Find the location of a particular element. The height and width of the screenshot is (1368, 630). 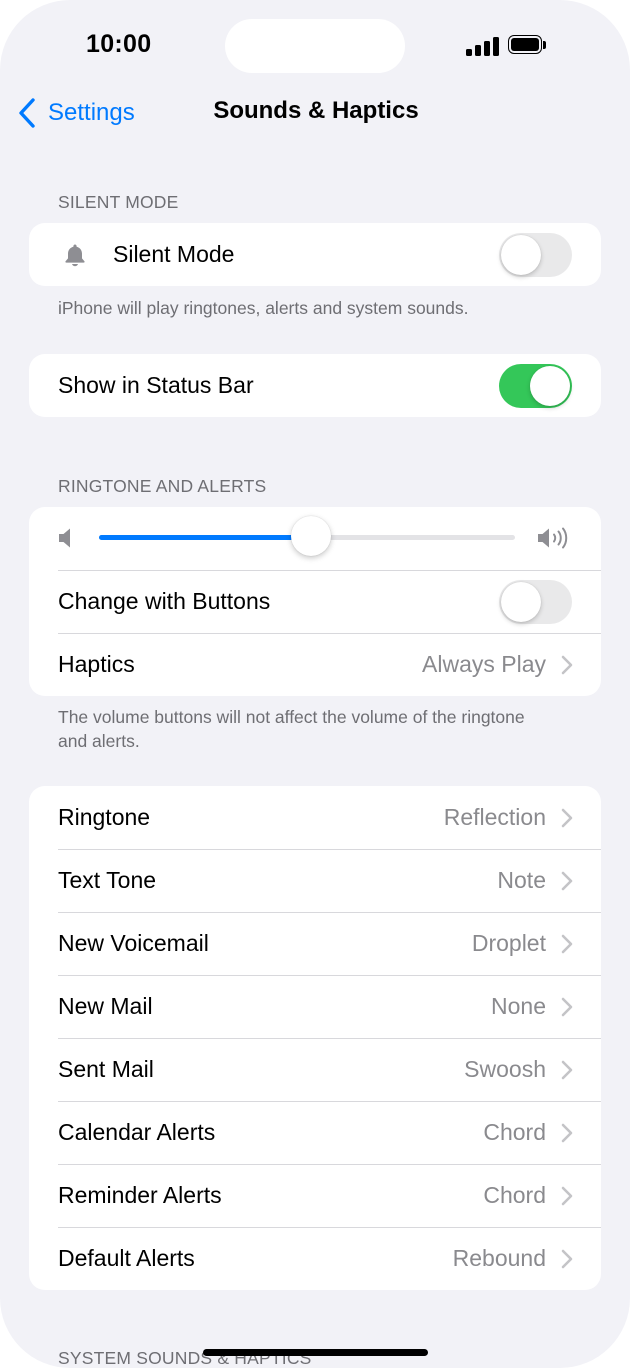

bell-icon is located at coordinates (75, 255).